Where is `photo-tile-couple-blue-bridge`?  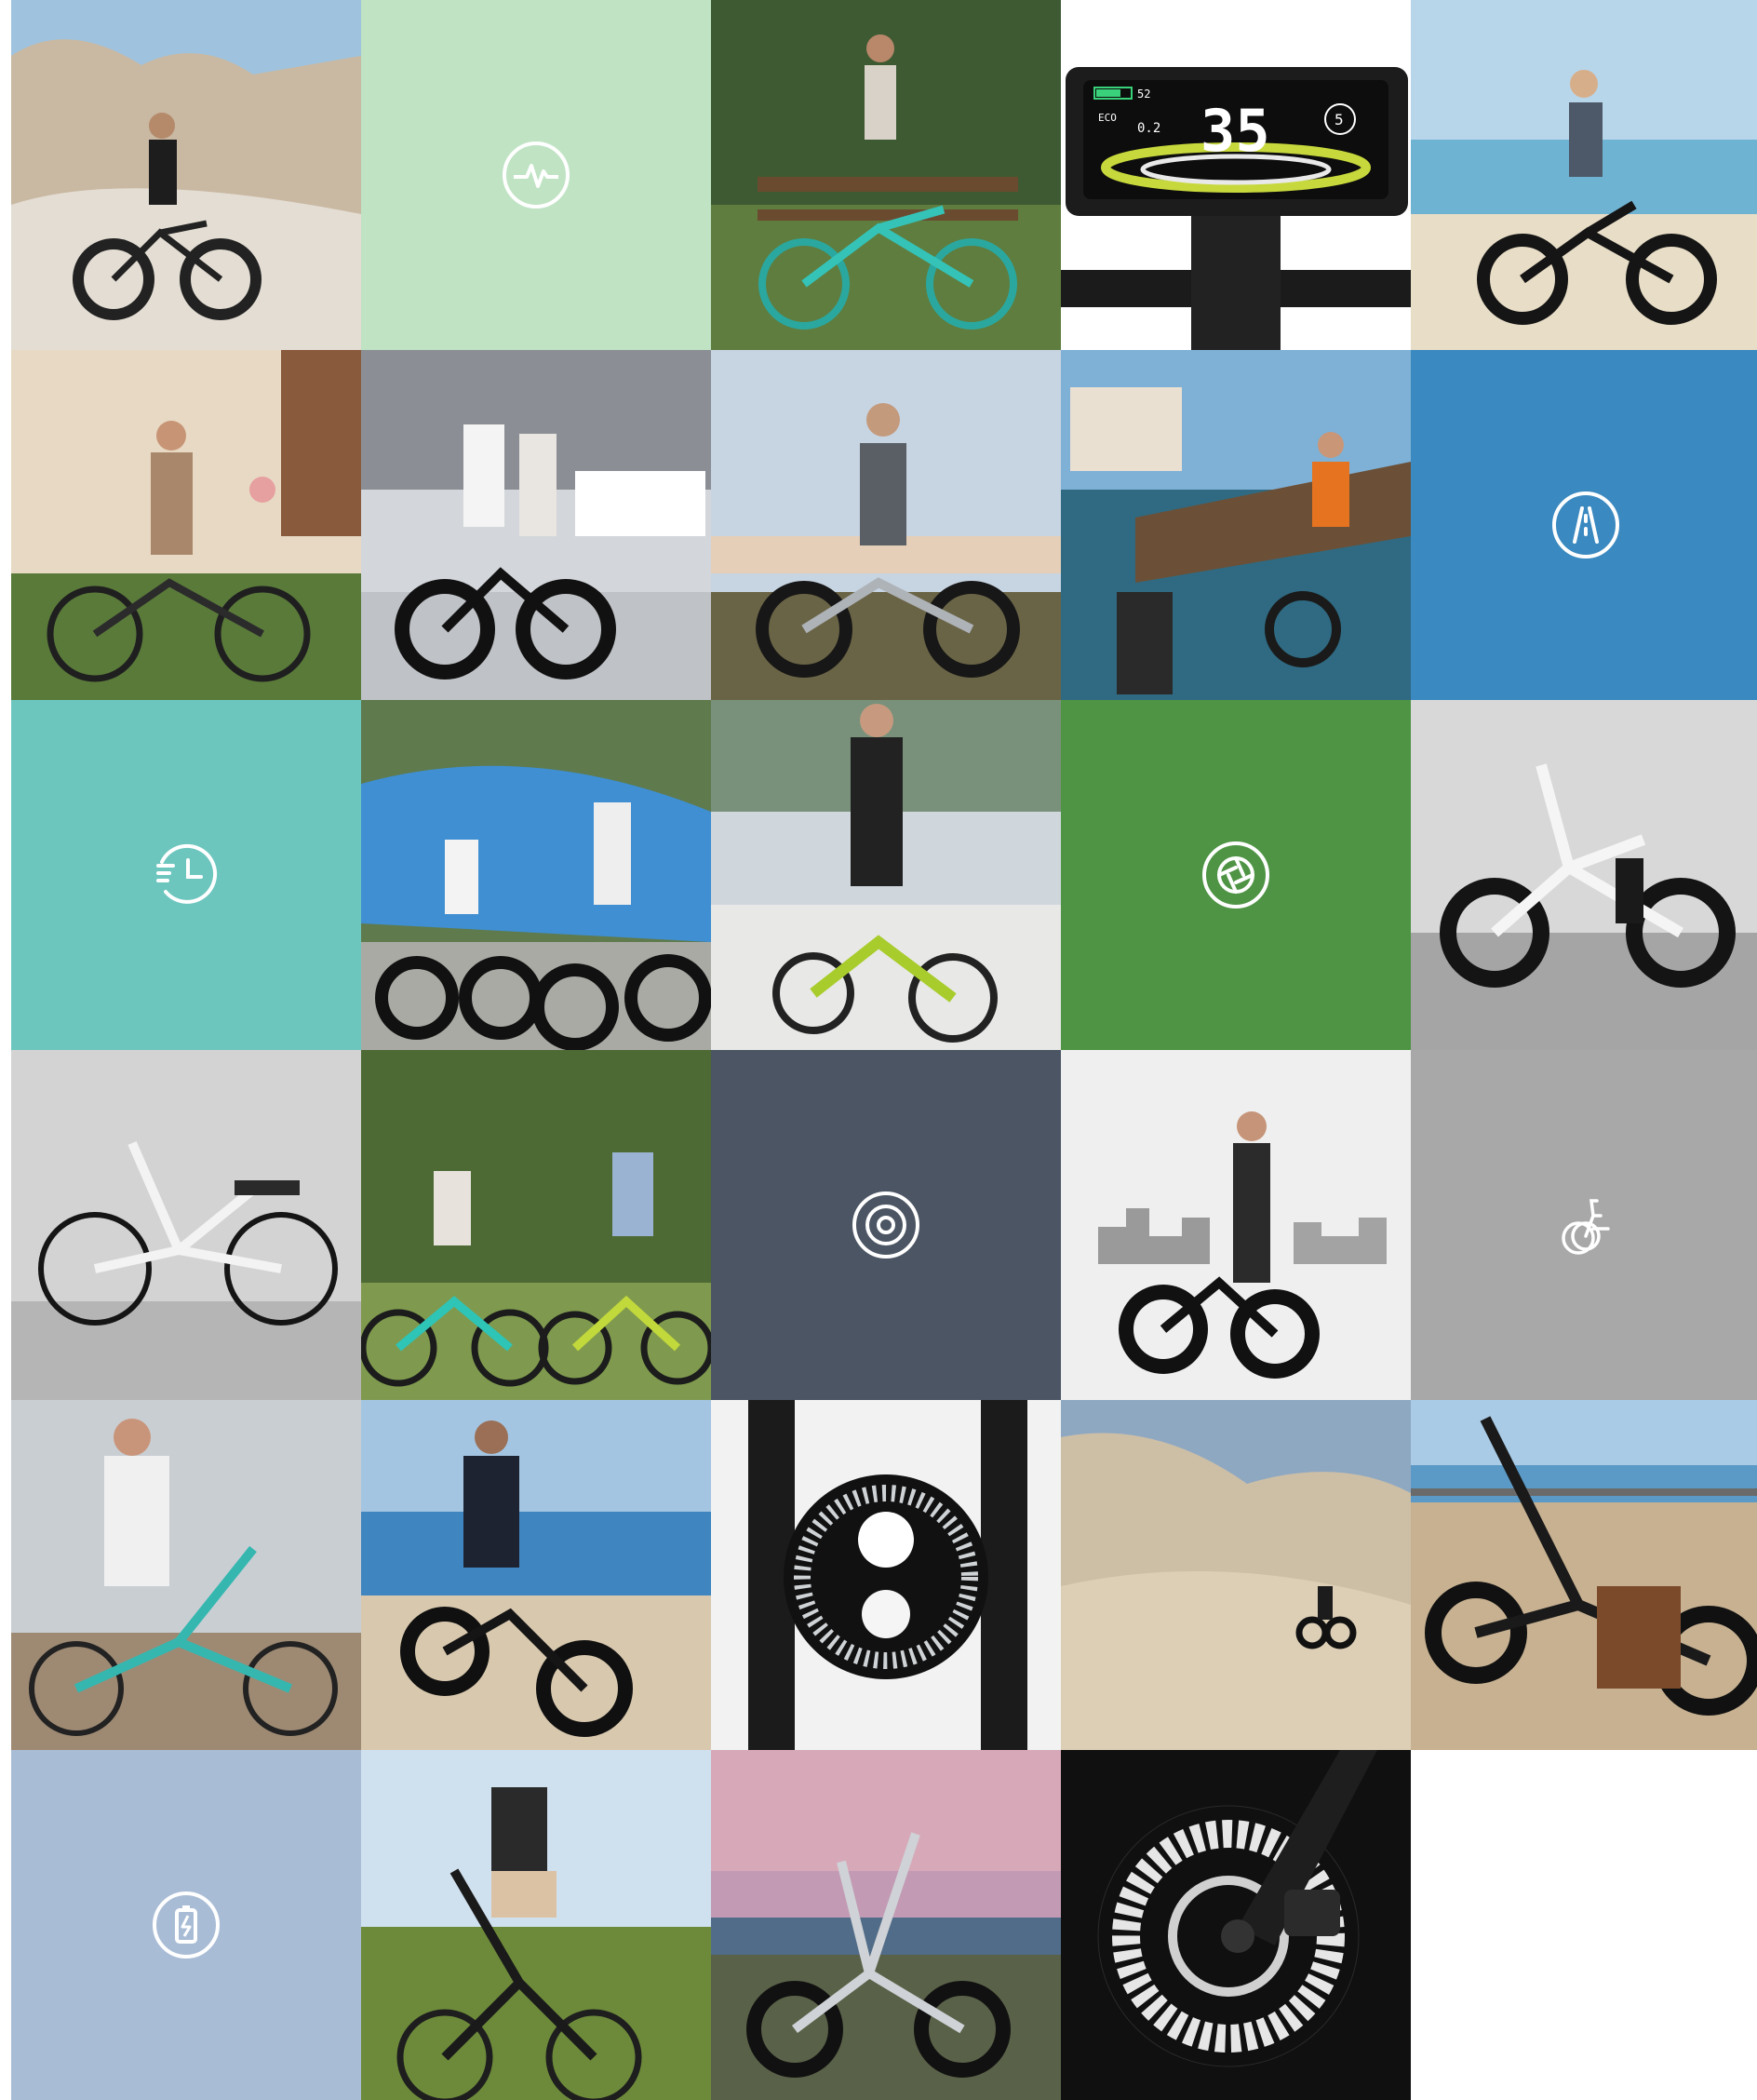 photo-tile-couple-blue-bridge is located at coordinates (536, 875).